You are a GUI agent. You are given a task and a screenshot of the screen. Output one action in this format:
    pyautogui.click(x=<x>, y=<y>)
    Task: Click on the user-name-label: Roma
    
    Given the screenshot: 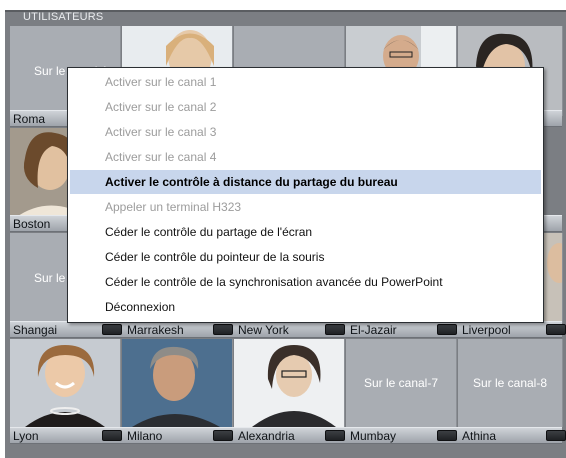 What is the action you would take?
    pyautogui.click(x=29, y=119)
    